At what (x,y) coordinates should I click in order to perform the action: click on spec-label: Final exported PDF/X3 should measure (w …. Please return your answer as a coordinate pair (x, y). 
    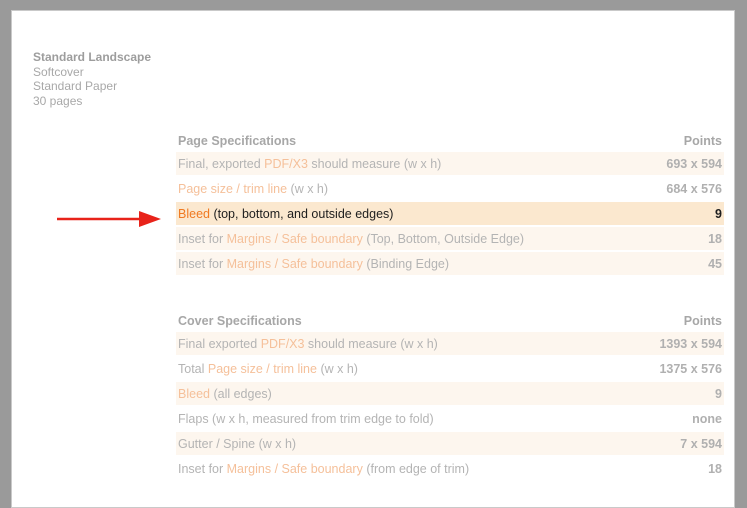
    Looking at the image, I should click on (308, 344).